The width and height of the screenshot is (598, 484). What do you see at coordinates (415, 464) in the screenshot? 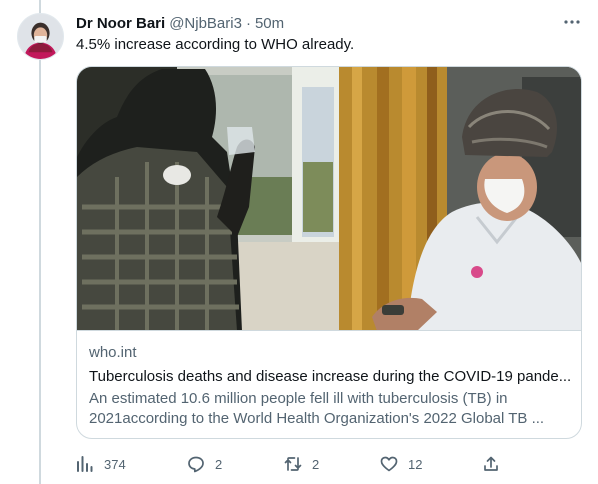
I see `like-count: 12` at bounding box center [415, 464].